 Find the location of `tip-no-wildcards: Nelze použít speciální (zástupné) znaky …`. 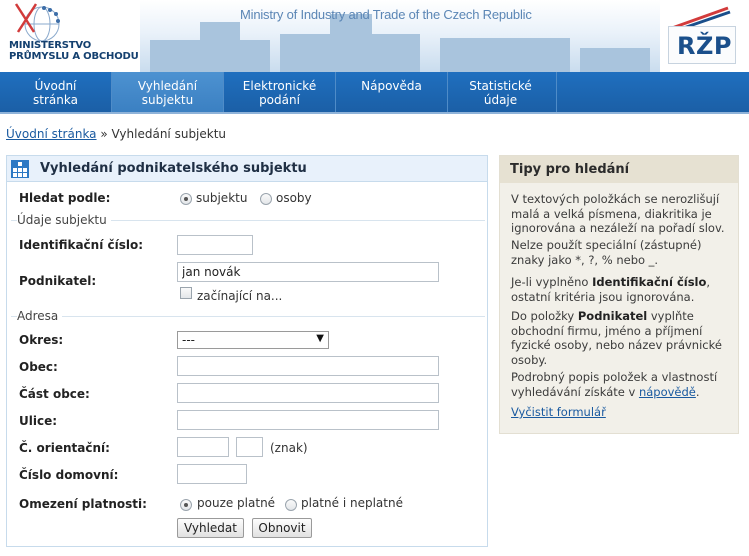

tip-no-wildcards: Nelze použít speciální (zástupné) znaky … is located at coordinates (606, 252).